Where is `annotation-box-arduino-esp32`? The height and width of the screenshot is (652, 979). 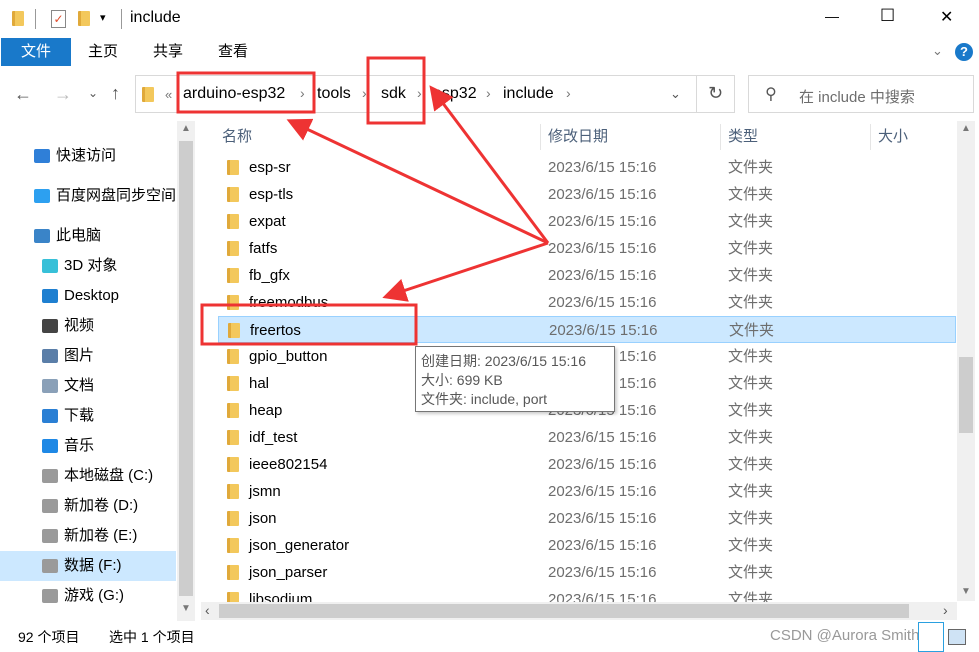
annotation-box-arduino-esp32 is located at coordinates (246, 92).